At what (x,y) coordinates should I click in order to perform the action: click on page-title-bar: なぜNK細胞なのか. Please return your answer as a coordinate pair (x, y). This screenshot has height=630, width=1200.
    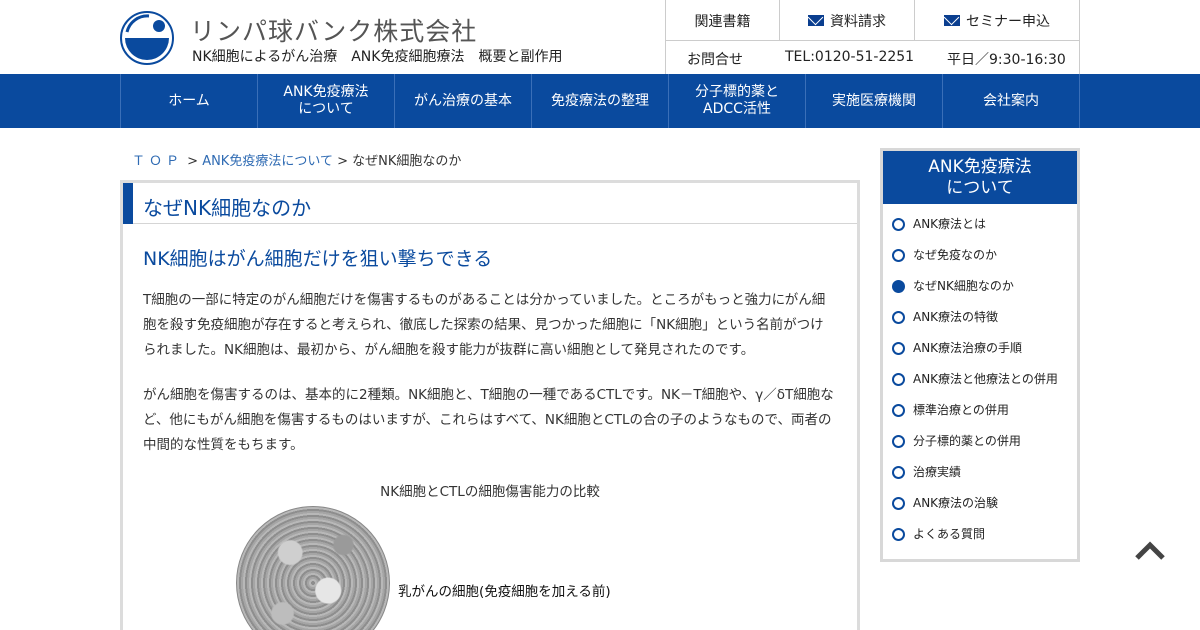
    Looking at the image, I should click on (490, 203).